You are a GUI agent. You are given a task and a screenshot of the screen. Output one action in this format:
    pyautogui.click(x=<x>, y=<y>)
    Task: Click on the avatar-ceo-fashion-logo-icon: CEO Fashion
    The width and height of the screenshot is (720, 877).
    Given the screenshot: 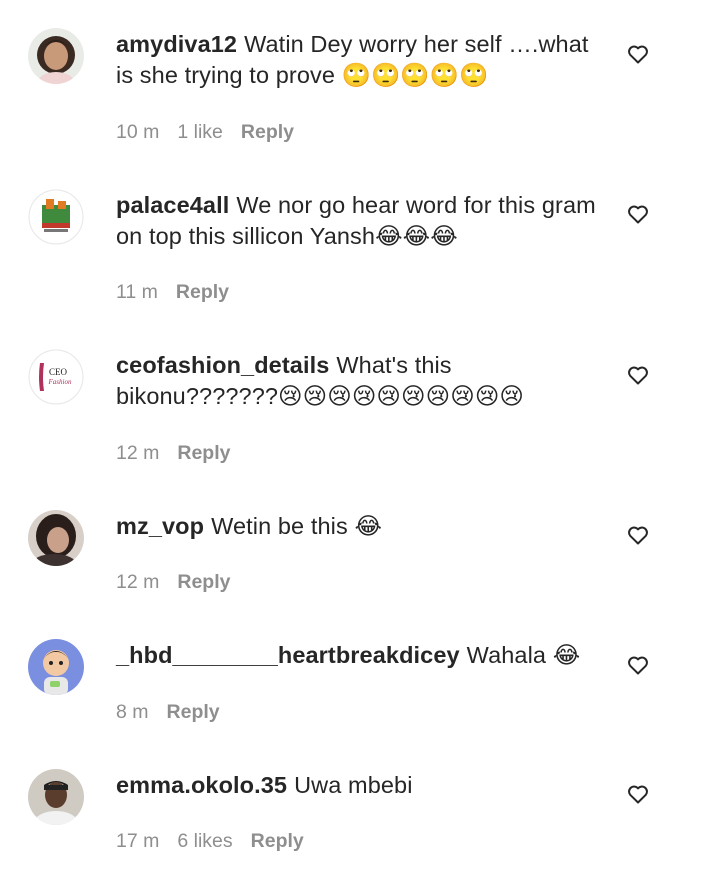 What is the action you would take?
    pyautogui.click(x=56, y=377)
    